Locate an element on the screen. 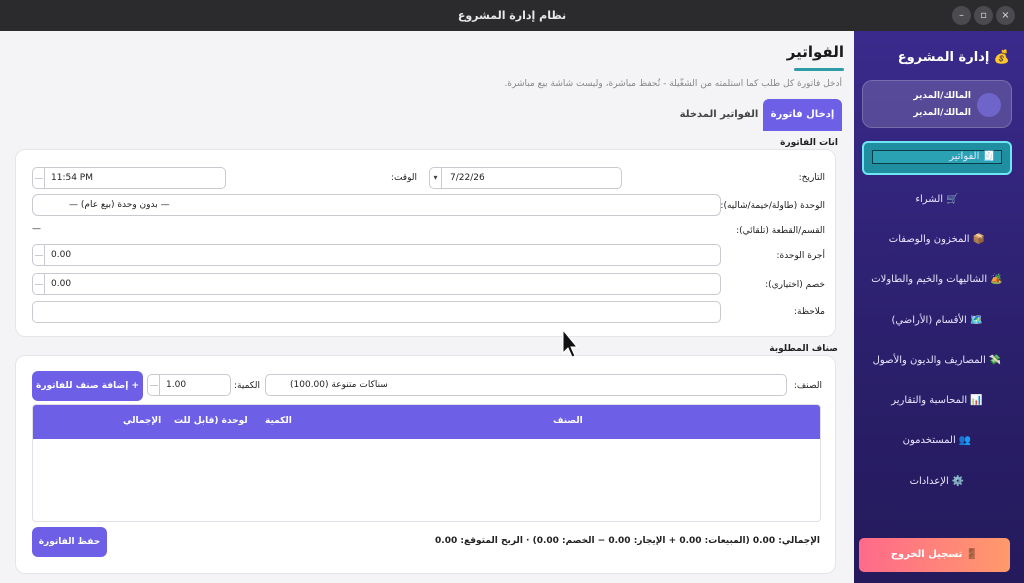  maximize-button: ▫ is located at coordinates (983, 15).